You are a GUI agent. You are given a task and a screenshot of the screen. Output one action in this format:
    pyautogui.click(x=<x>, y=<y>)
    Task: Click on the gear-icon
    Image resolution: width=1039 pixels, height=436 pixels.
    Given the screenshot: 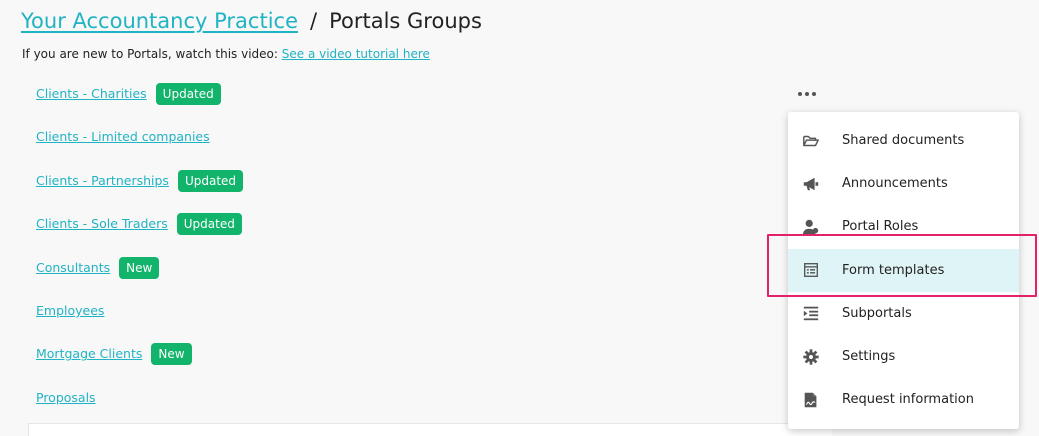 What is the action you would take?
    pyautogui.click(x=811, y=357)
    